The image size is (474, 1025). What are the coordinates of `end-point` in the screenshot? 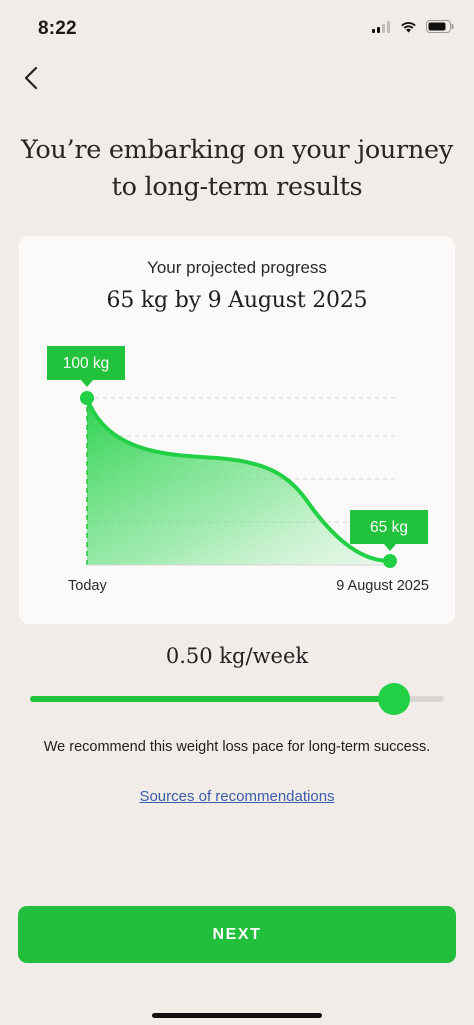 It's located at (390, 561).